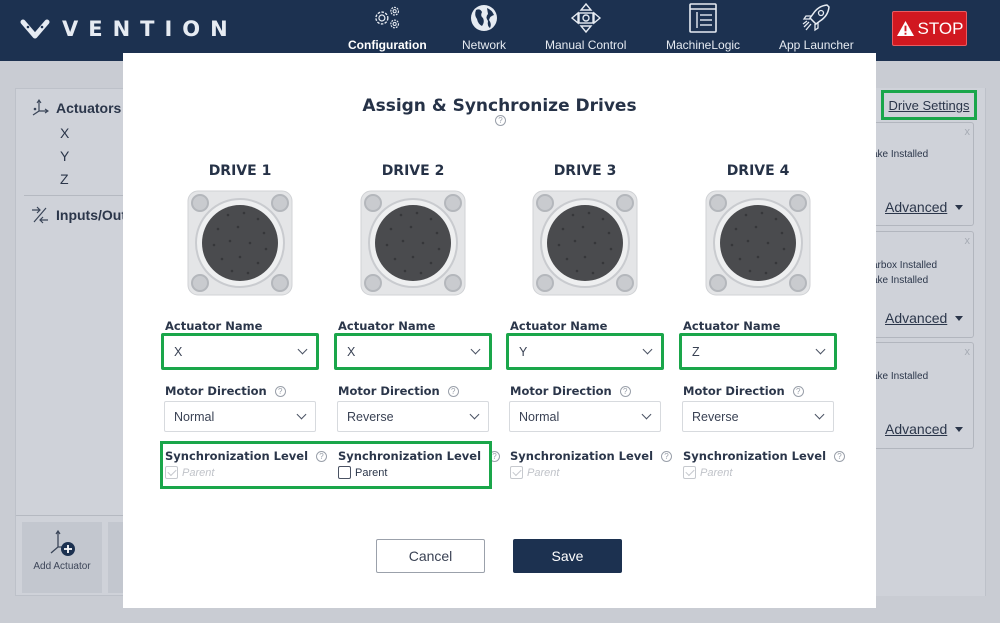  Describe the element at coordinates (40, 215) in the screenshot. I see `io-arrows-icon` at that location.